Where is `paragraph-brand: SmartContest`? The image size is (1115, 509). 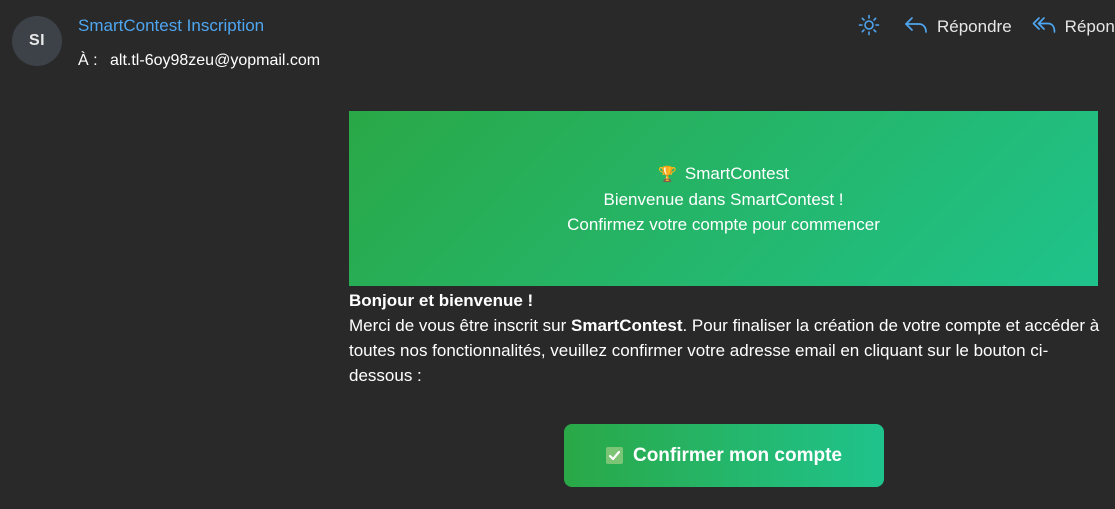
paragraph-brand: SmartContest is located at coordinates (627, 325).